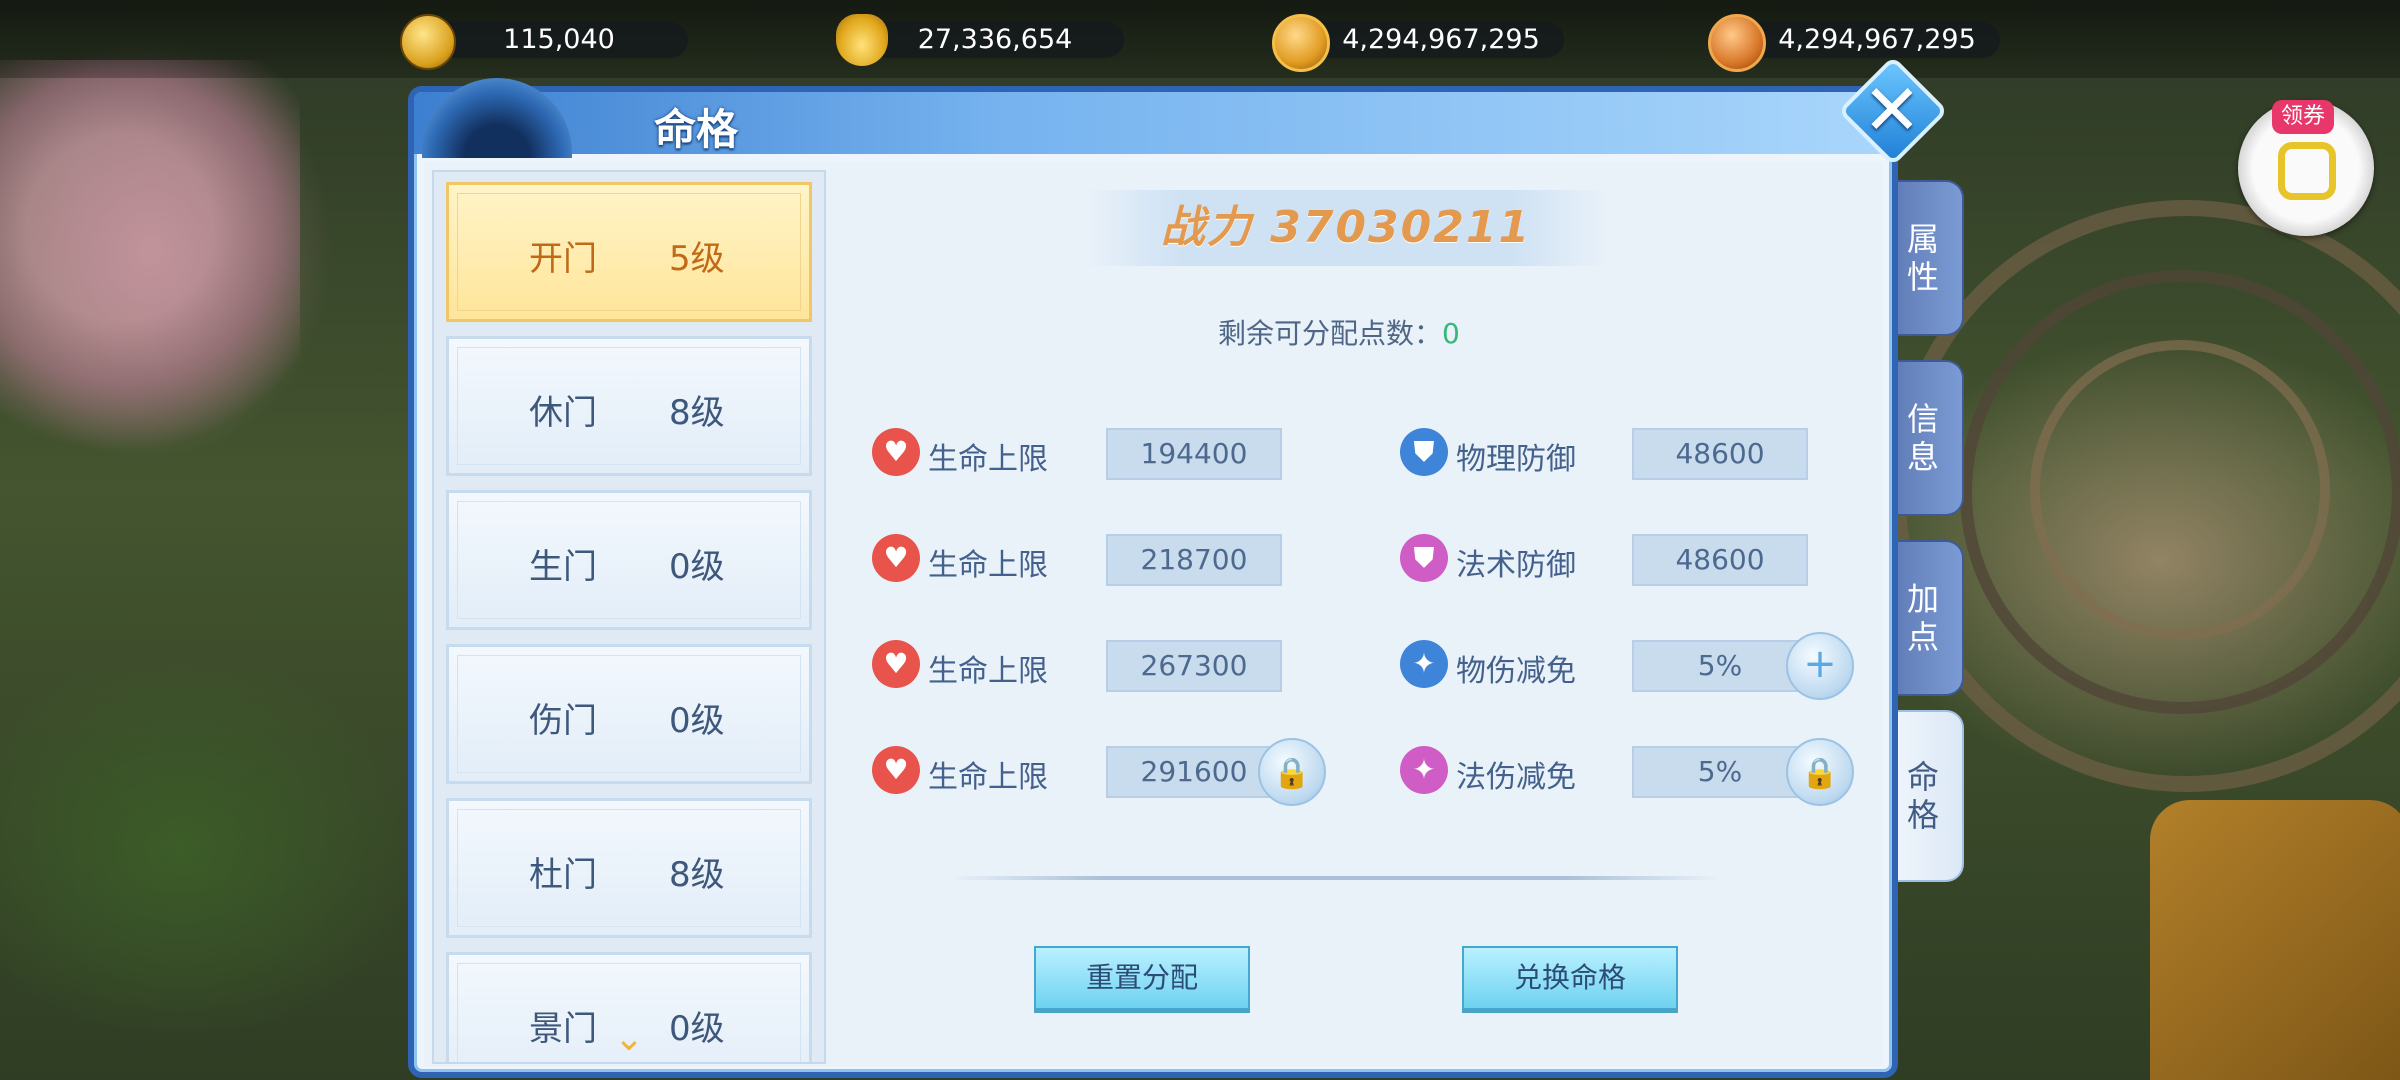 This screenshot has height=1080, width=2400. Describe the element at coordinates (697, 259) in the screenshot. I see `gate-level: 5级` at that location.